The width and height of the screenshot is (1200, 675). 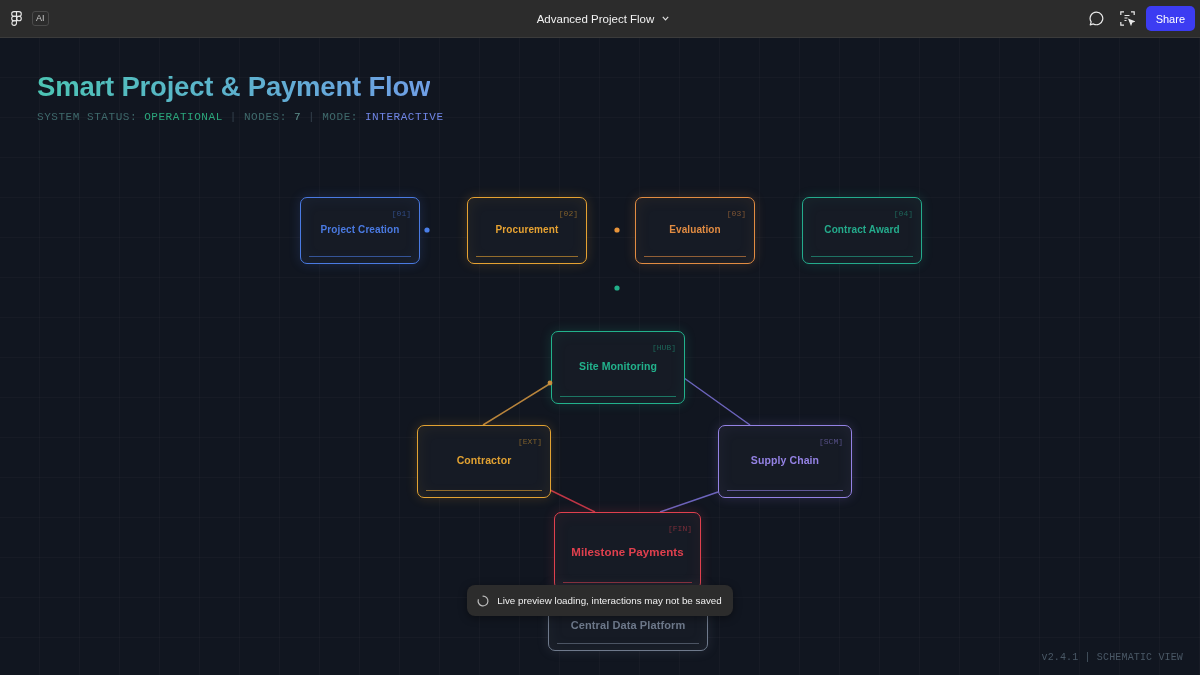 I want to click on share-button: Share, so click(x=1170, y=18).